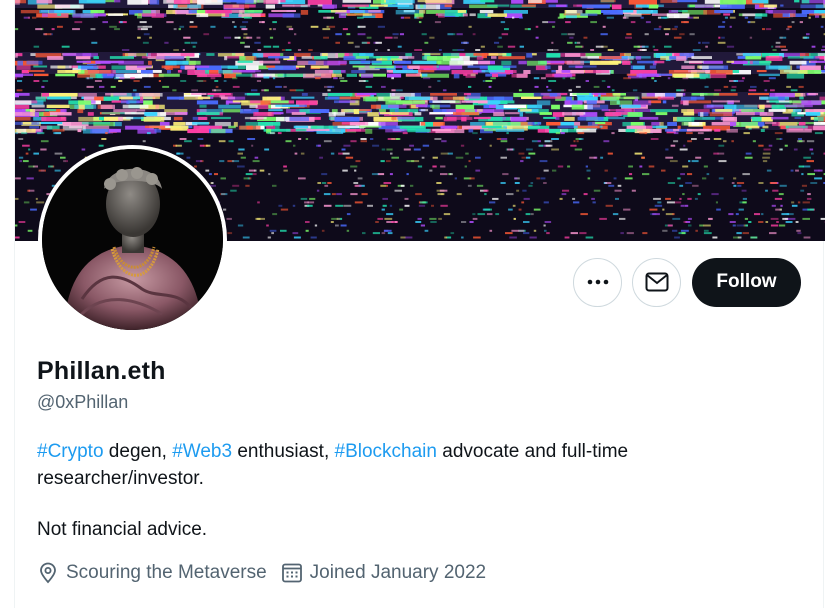 Image resolution: width=833 pixels, height=608 pixels. What do you see at coordinates (138, 451) in the screenshot?
I see `bio-text: degen,` at bounding box center [138, 451].